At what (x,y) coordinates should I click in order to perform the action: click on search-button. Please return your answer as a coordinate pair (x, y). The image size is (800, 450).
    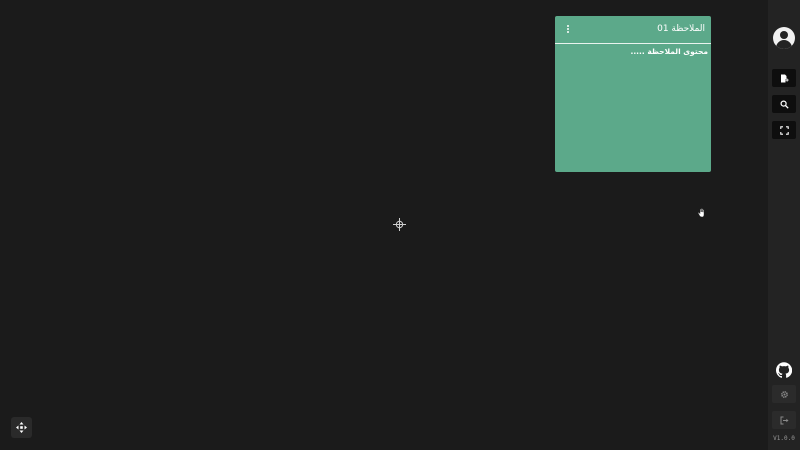
    Looking at the image, I should click on (784, 104).